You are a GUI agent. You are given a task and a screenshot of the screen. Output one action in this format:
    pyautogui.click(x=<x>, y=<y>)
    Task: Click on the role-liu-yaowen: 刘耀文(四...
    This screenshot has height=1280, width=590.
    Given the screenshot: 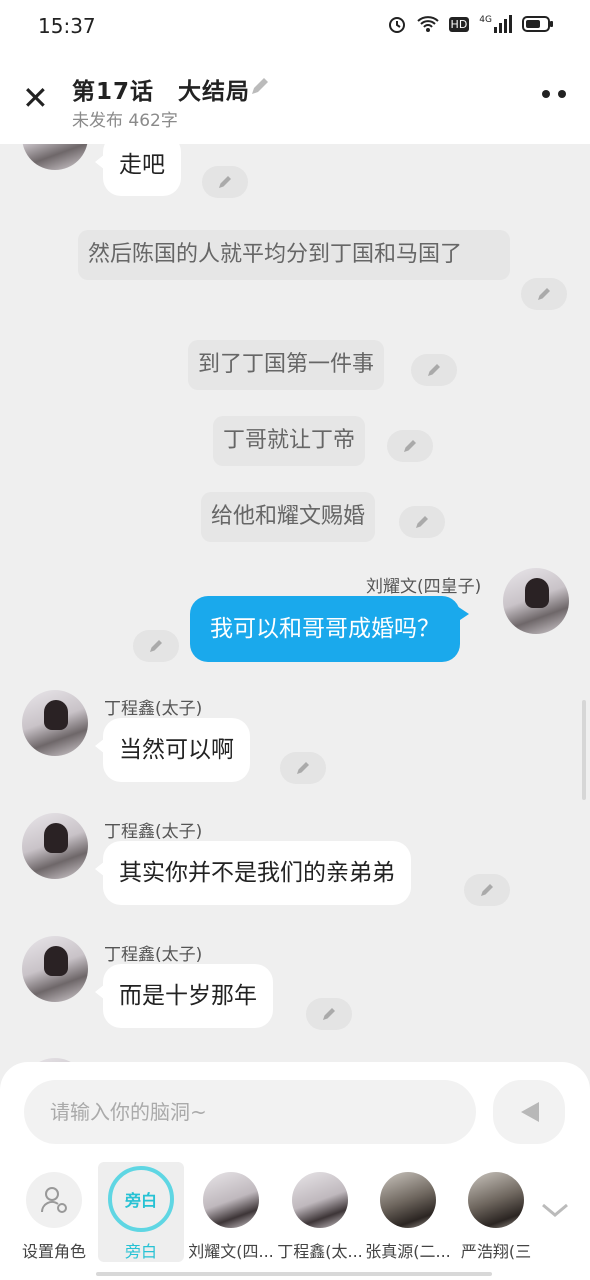 What is the action you would take?
    pyautogui.click(x=231, y=1212)
    